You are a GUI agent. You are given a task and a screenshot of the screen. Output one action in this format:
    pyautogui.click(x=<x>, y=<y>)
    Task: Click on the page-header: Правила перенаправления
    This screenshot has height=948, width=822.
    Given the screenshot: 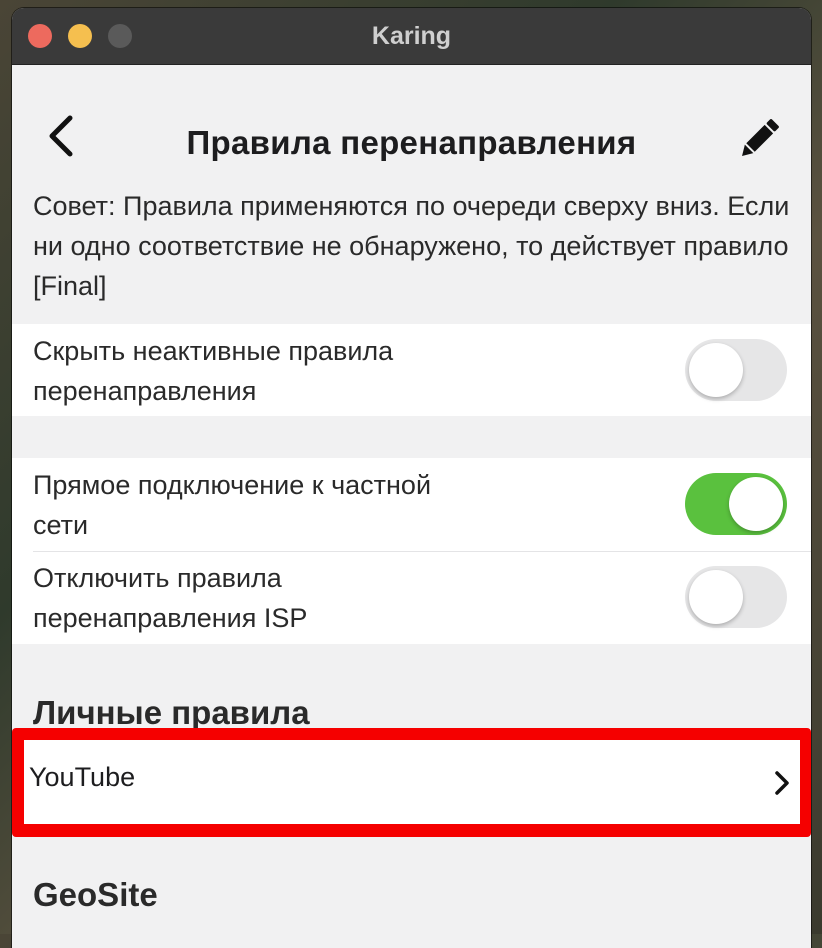 What is the action you would take?
    pyautogui.click(x=411, y=129)
    